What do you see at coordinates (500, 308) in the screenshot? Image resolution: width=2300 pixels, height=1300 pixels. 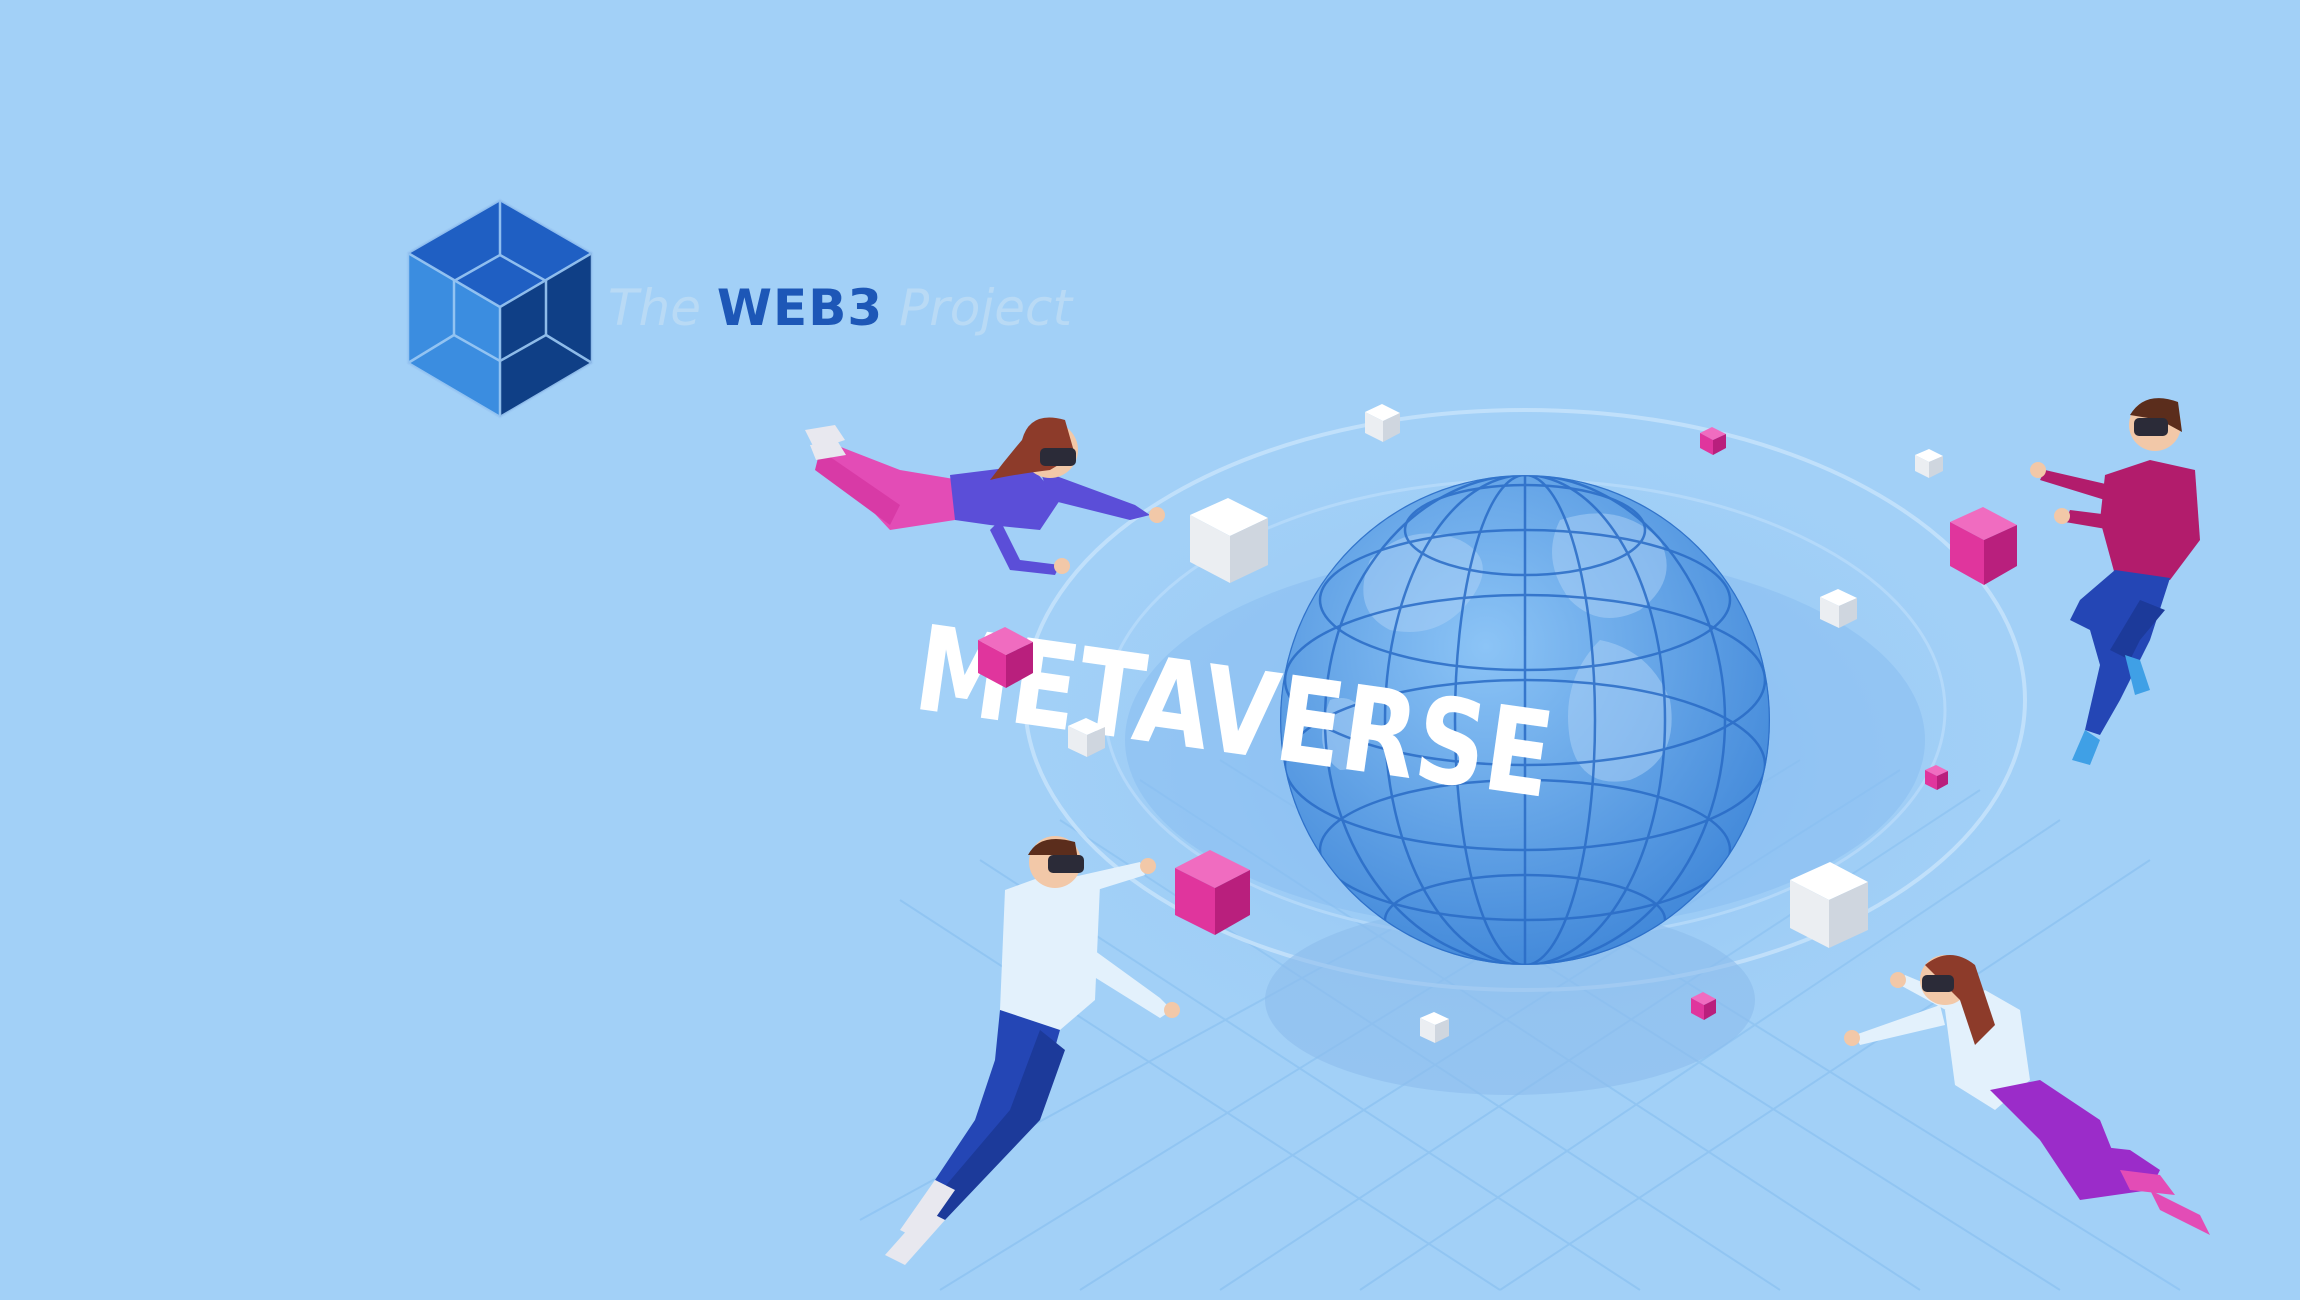 I see `hexagon-cube-logo-icon` at bounding box center [500, 308].